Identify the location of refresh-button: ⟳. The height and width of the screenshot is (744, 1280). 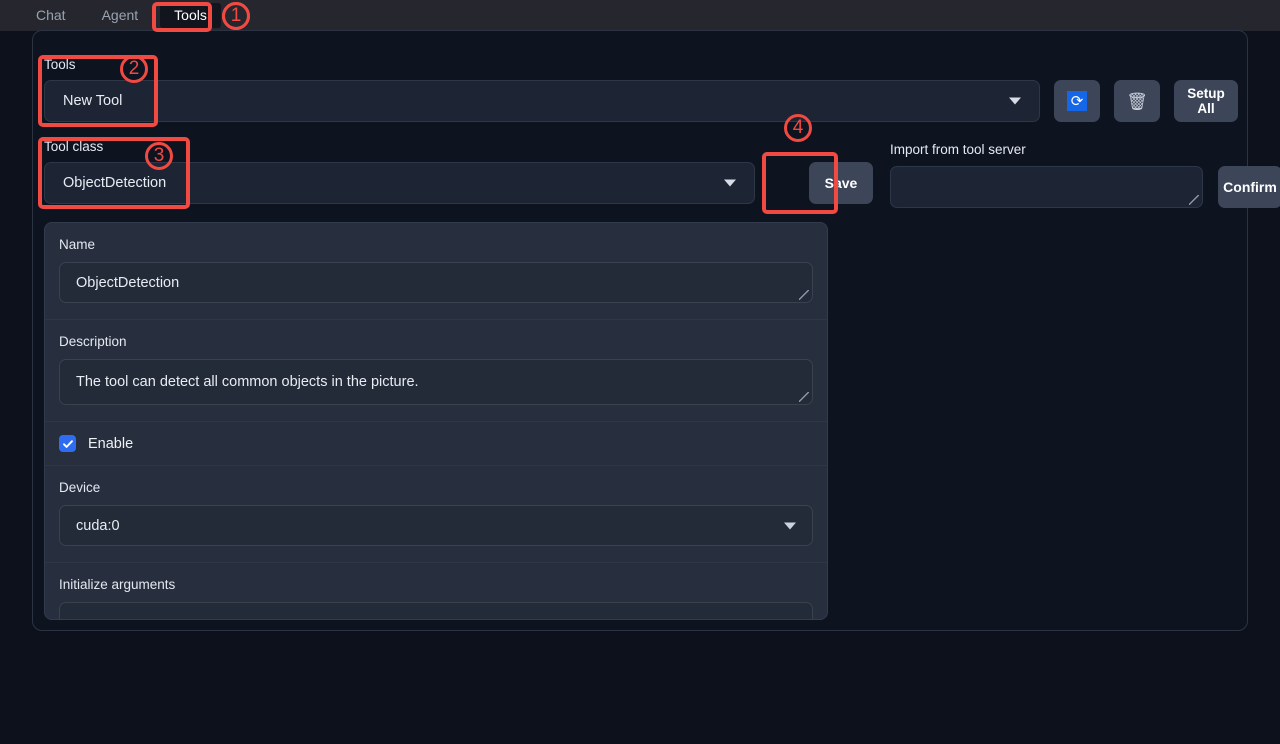
(1077, 101).